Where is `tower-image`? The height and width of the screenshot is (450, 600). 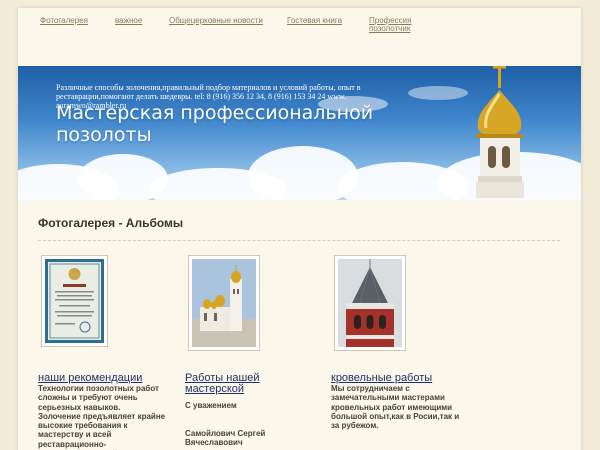 tower-image is located at coordinates (370, 303).